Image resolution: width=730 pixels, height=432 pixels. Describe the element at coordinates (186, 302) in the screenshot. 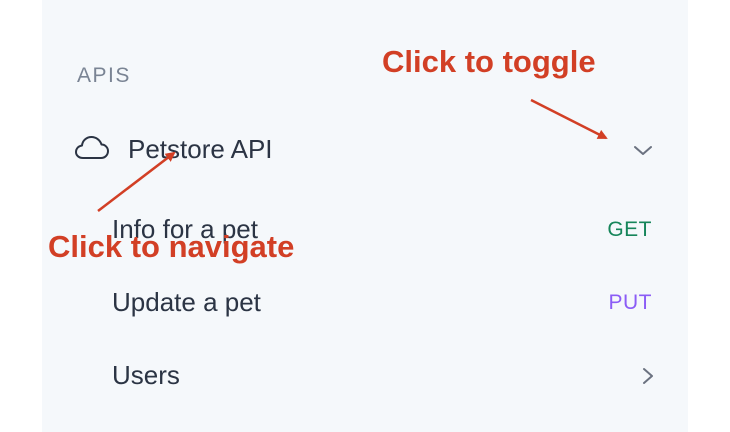

I see `sidebar-item-label: Update a pet` at that location.